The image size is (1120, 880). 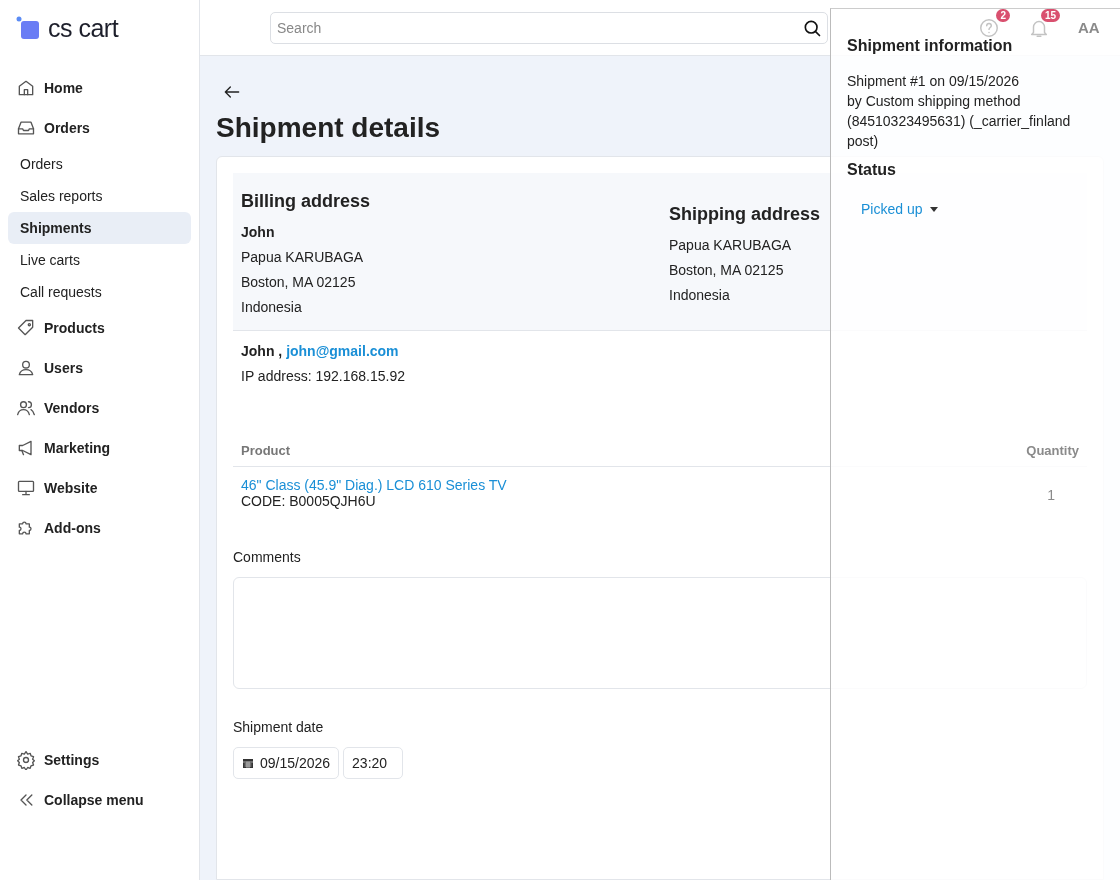 I want to click on field-label: Comments, so click(x=267, y=557).